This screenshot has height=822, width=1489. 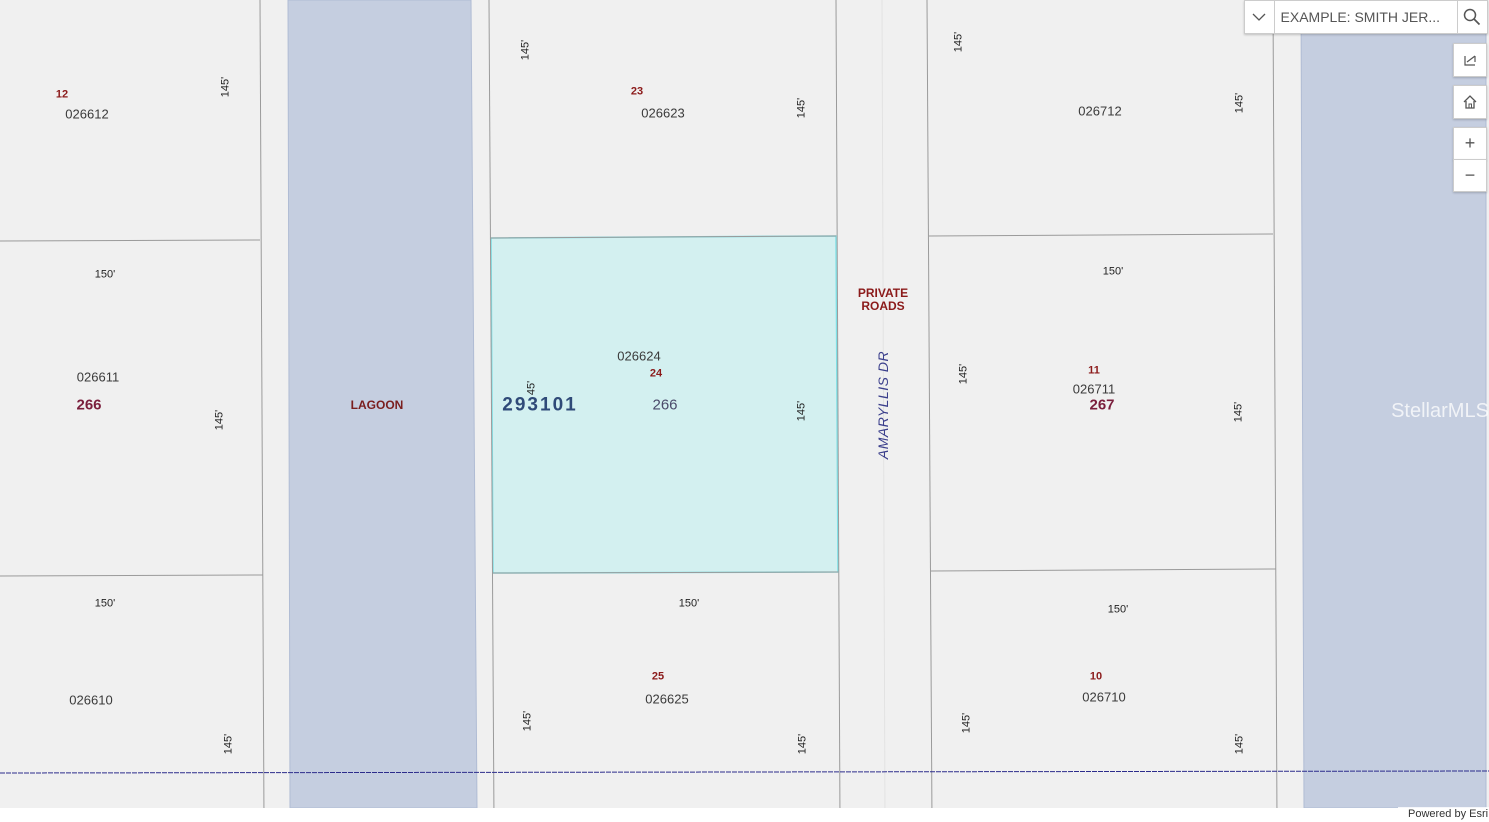 I want to click on lot-number-12: 12, so click(x=62, y=94).